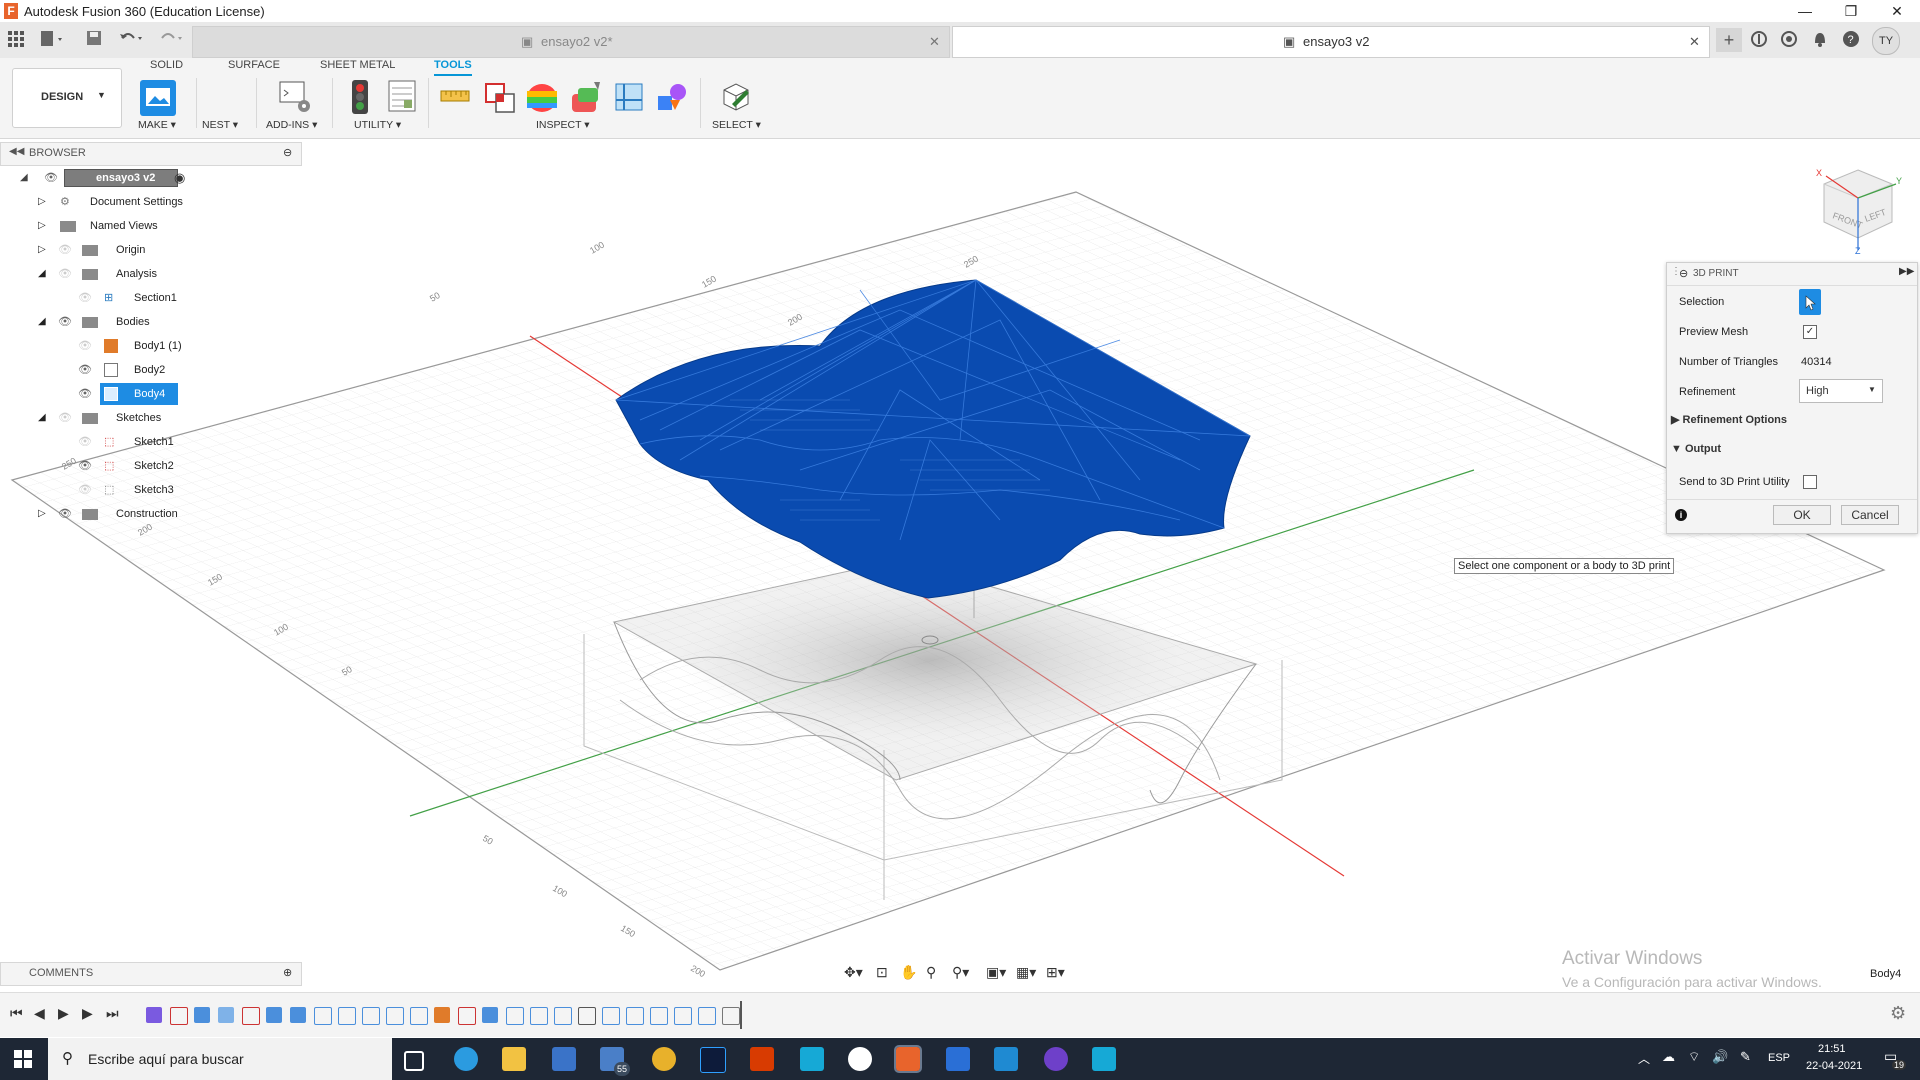 This screenshot has height=1080, width=1920. What do you see at coordinates (629, 98) in the screenshot?
I see `section-analysis-icon` at bounding box center [629, 98].